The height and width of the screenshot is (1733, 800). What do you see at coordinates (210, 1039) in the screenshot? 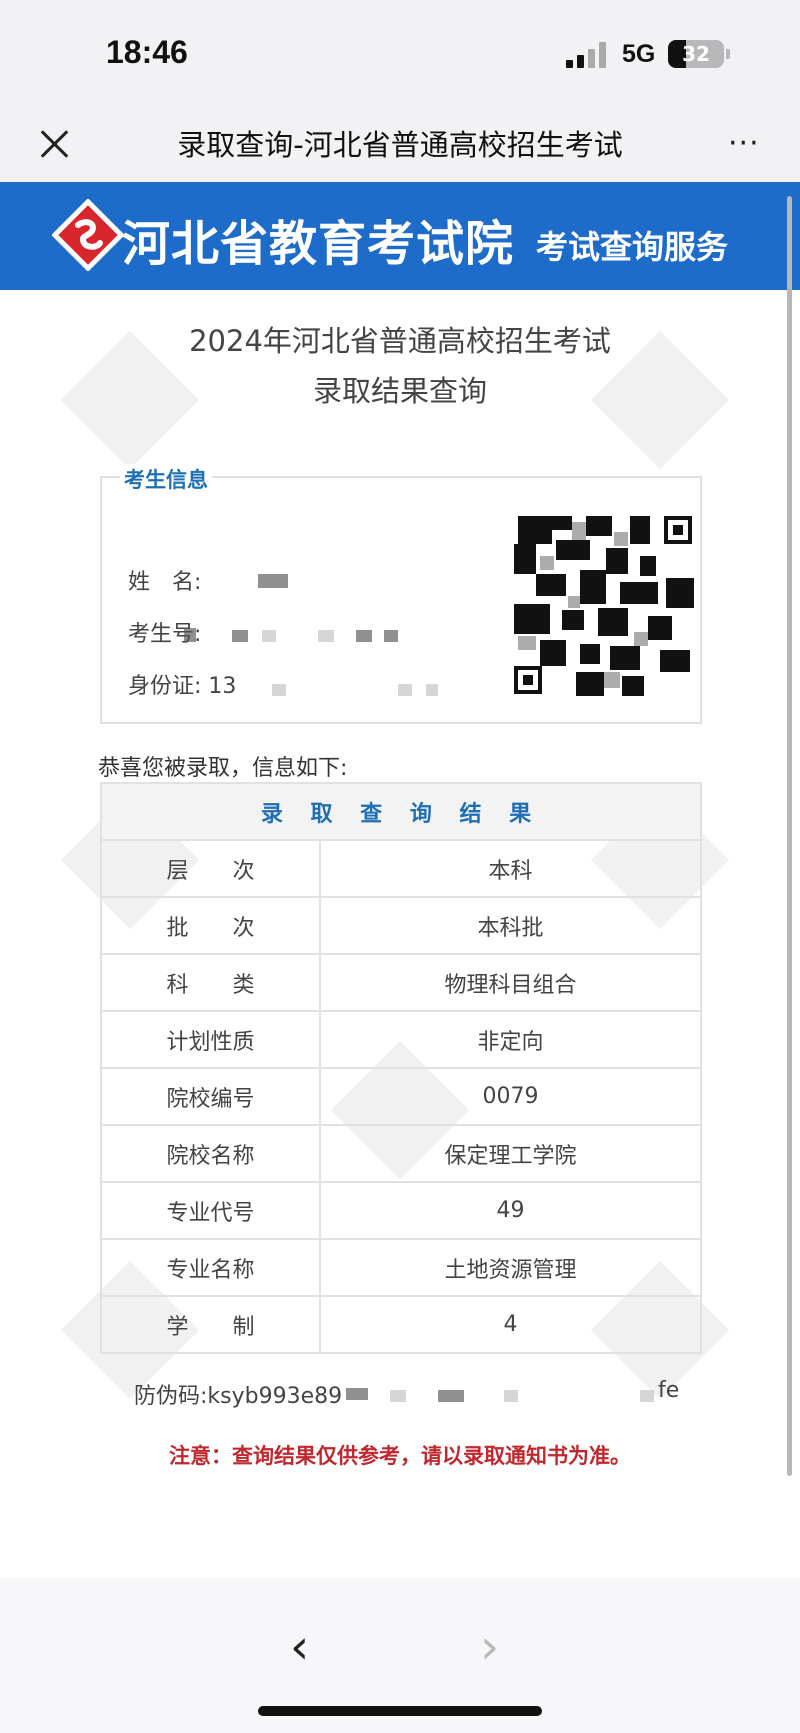
I see `row-label: 计划性质` at bounding box center [210, 1039].